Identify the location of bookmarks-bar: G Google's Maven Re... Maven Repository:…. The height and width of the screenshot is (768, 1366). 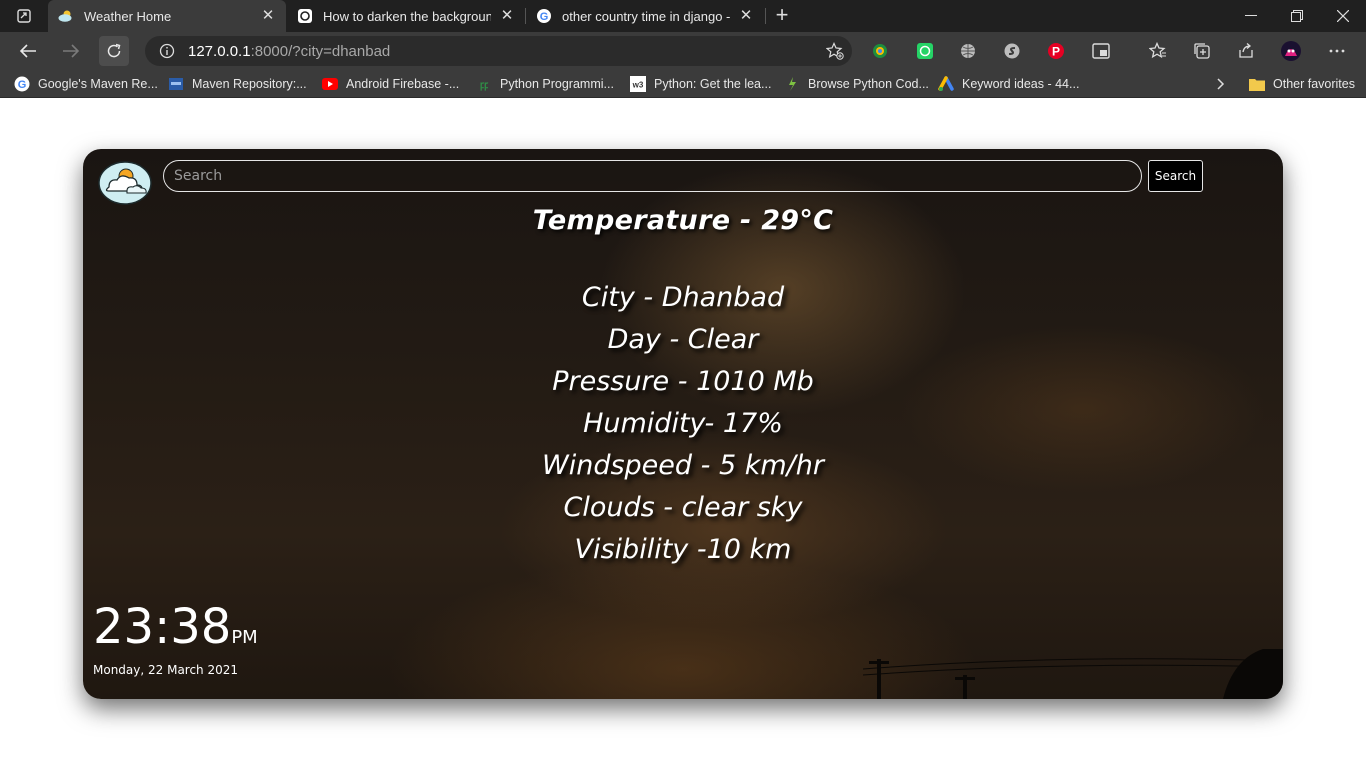
(683, 84).